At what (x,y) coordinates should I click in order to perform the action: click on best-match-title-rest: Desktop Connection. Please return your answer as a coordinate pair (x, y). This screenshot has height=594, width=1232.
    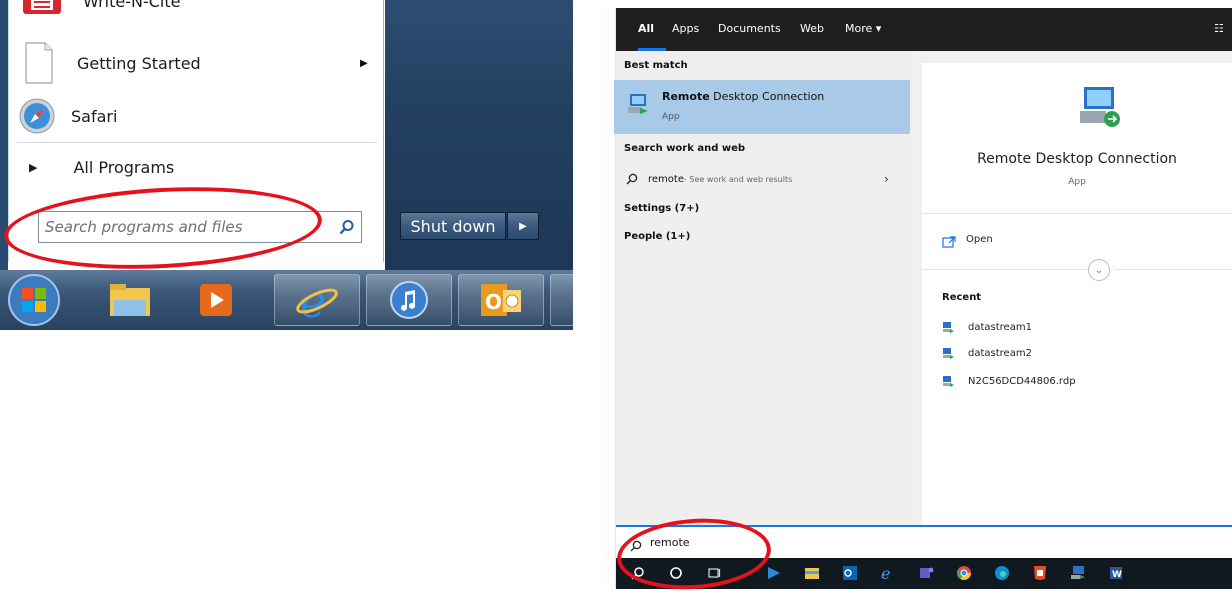
    Looking at the image, I should click on (767, 96).